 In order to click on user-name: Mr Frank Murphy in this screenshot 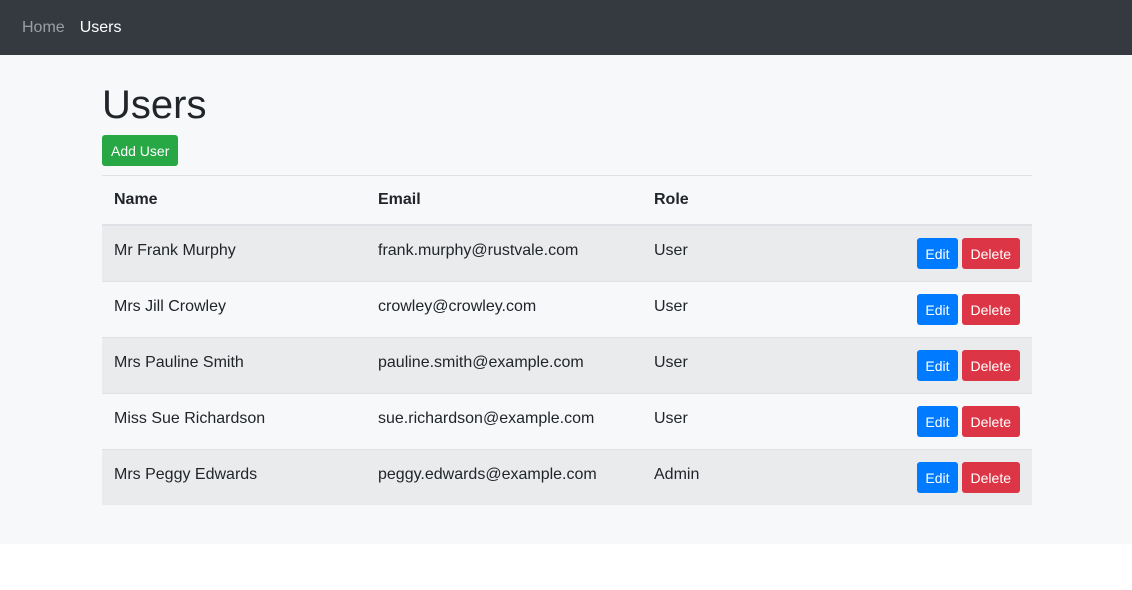, I will do `click(175, 250)`.